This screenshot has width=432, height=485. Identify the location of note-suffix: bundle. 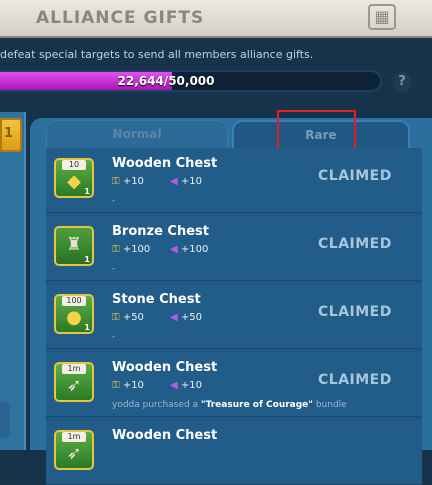
(329, 405).